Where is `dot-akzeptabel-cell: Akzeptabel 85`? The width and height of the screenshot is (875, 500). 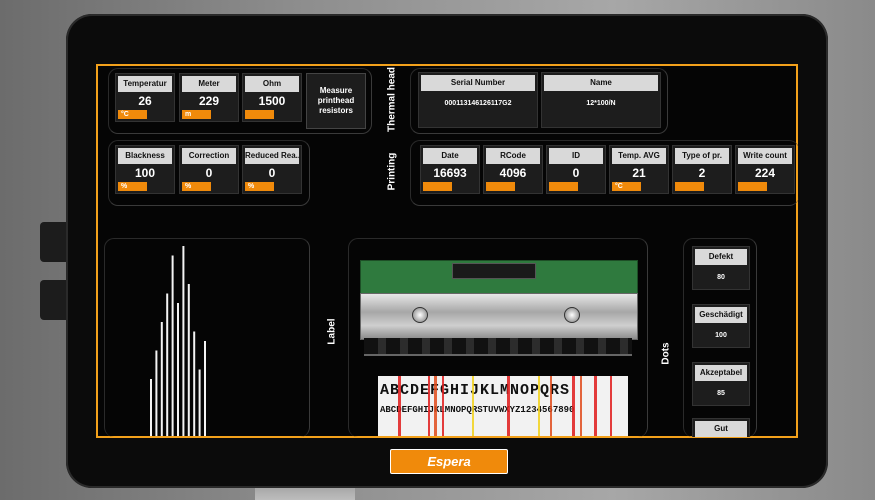 dot-akzeptabel-cell: Akzeptabel 85 is located at coordinates (721, 384).